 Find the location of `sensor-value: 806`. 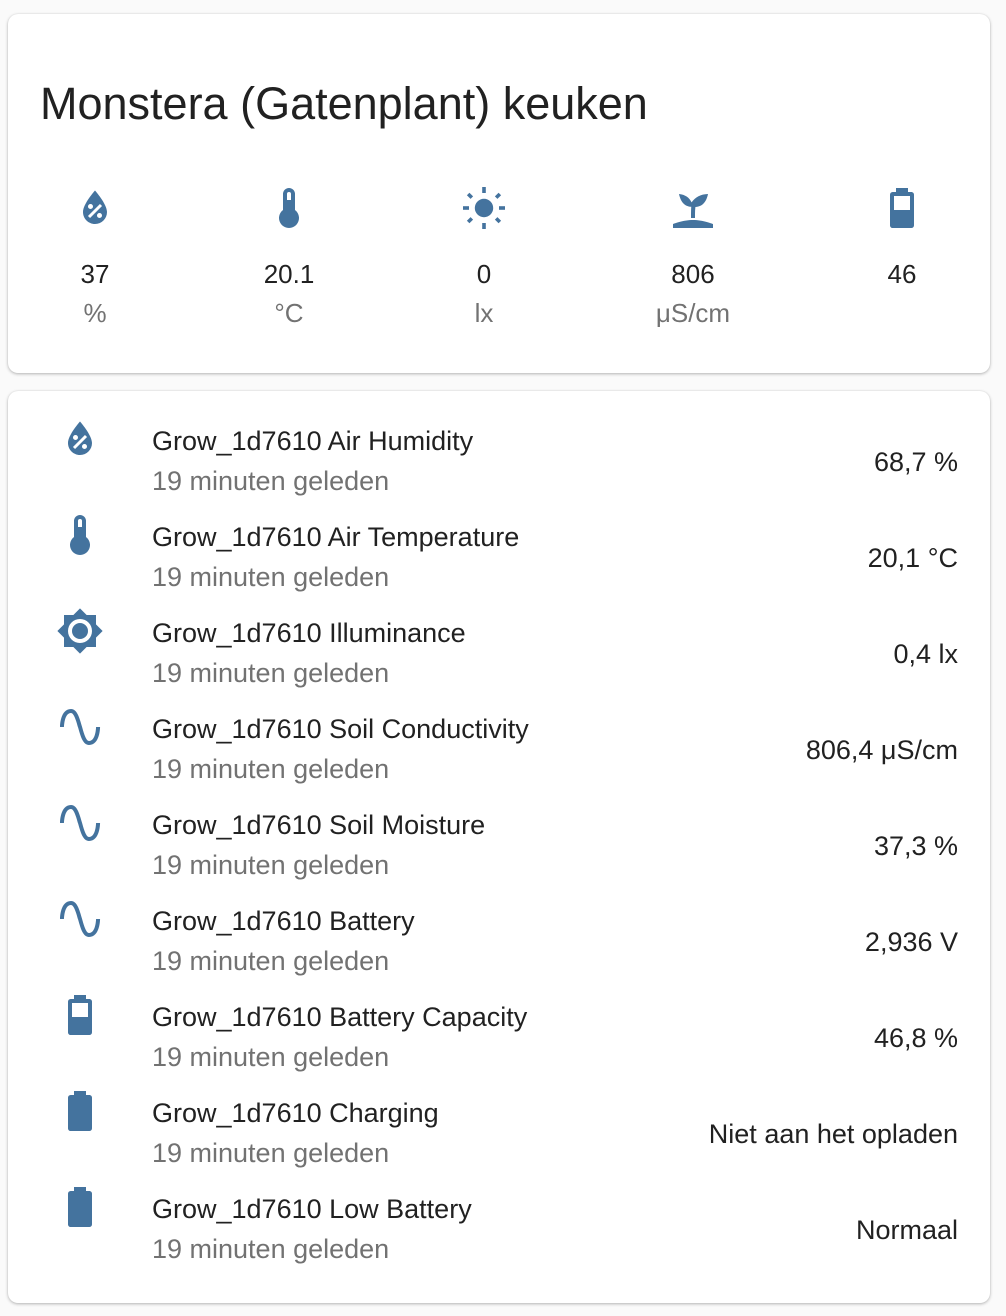

sensor-value: 806 is located at coordinates (693, 274).